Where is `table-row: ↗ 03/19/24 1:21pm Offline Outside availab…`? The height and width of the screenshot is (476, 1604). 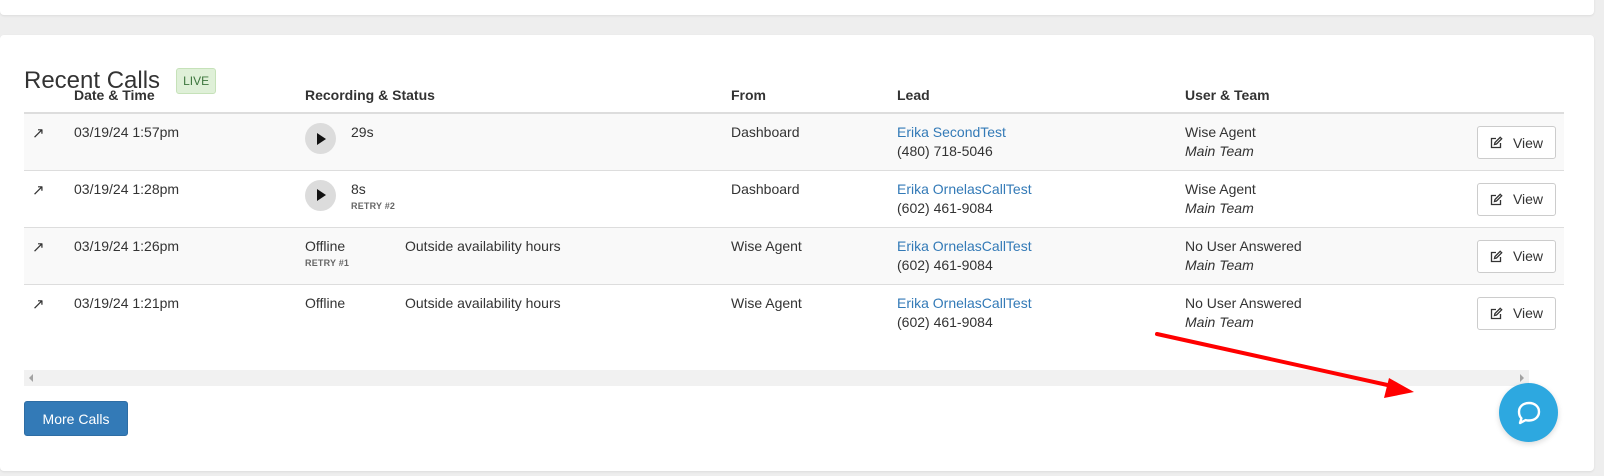
table-row: ↗ 03/19/24 1:21pm Offline Outside availab… is located at coordinates (794, 312).